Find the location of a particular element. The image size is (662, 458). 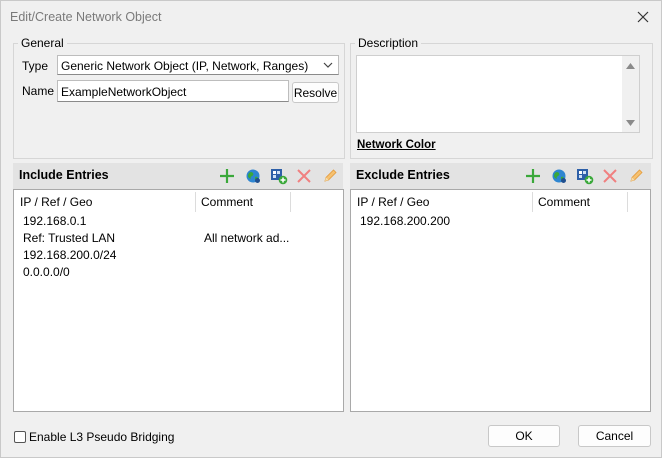

window-title: Edit/Create Network Object is located at coordinates (86, 17).